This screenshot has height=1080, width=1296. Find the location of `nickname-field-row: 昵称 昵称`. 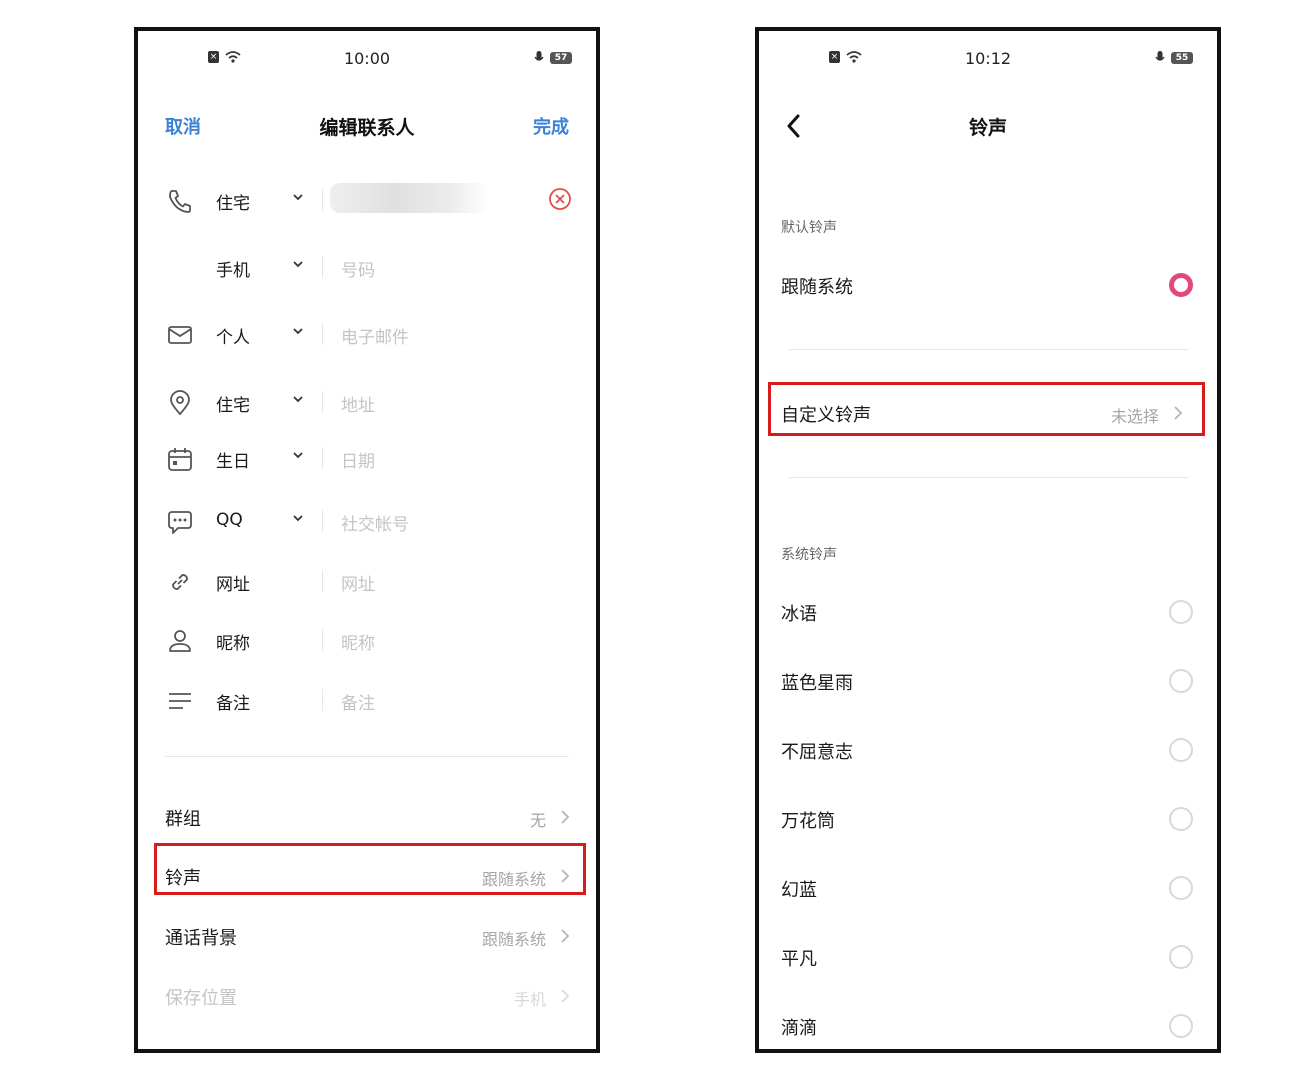

nickname-field-row: 昵称 昵称 is located at coordinates (367, 641).